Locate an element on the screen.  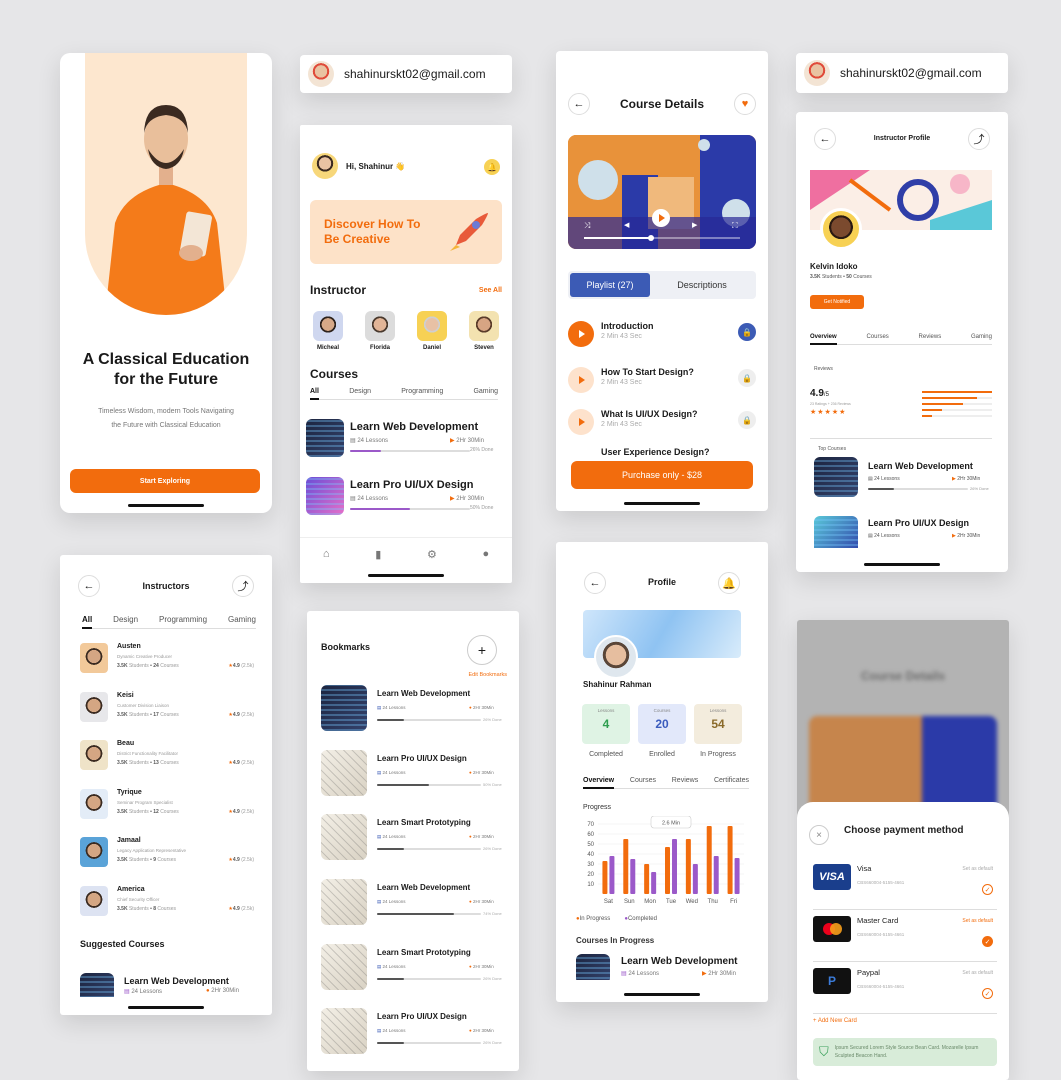
tab-descriptions: Descriptions is located at coordinates (702, 285).